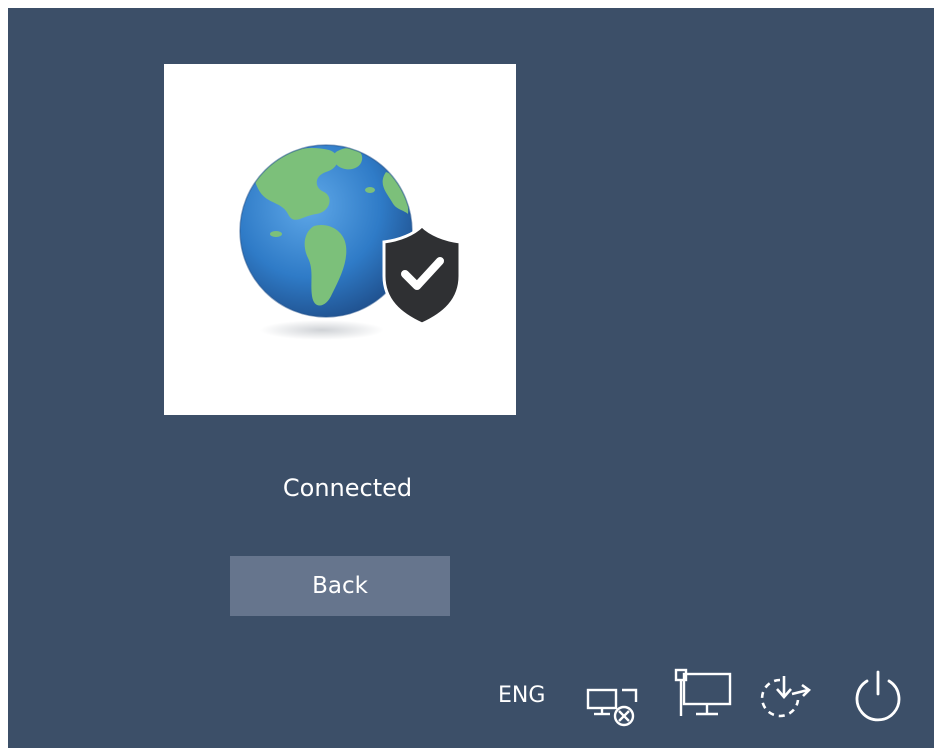 Image resolution: width=934 pixels, height=748 pixels. I want to click on language-indicator: ENG, so click(521, 696).